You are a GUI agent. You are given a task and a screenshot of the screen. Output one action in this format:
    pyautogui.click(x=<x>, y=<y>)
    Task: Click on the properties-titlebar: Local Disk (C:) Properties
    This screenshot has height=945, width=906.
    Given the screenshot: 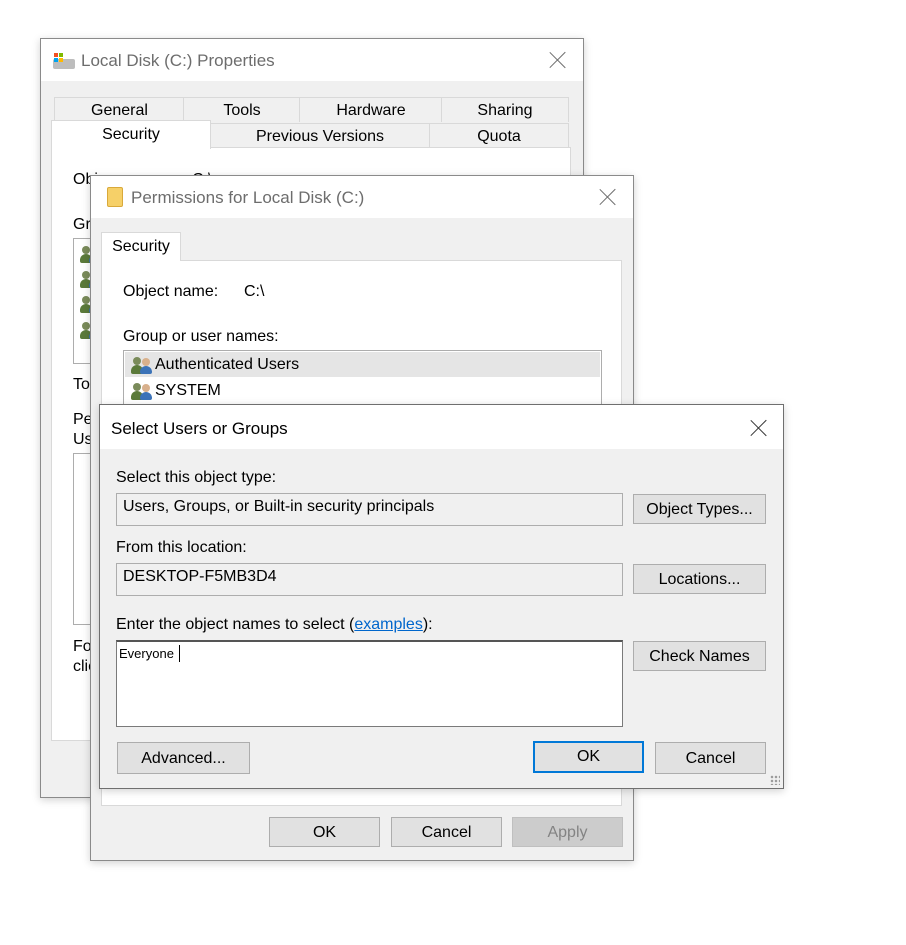 What is the action you would take?
    pyautogui.click(x=312, y=60)
    